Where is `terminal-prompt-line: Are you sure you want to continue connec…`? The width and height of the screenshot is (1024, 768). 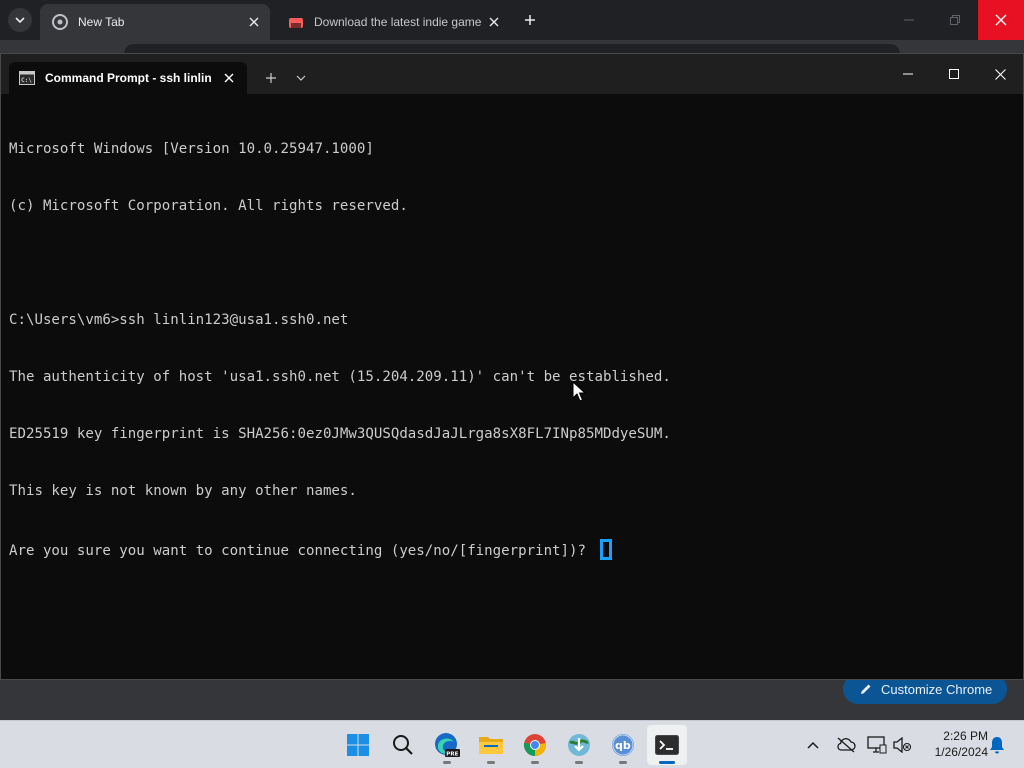 terminal-prompt-line: Are you sure you want to continue connec… is located at coordinates (509, 549).